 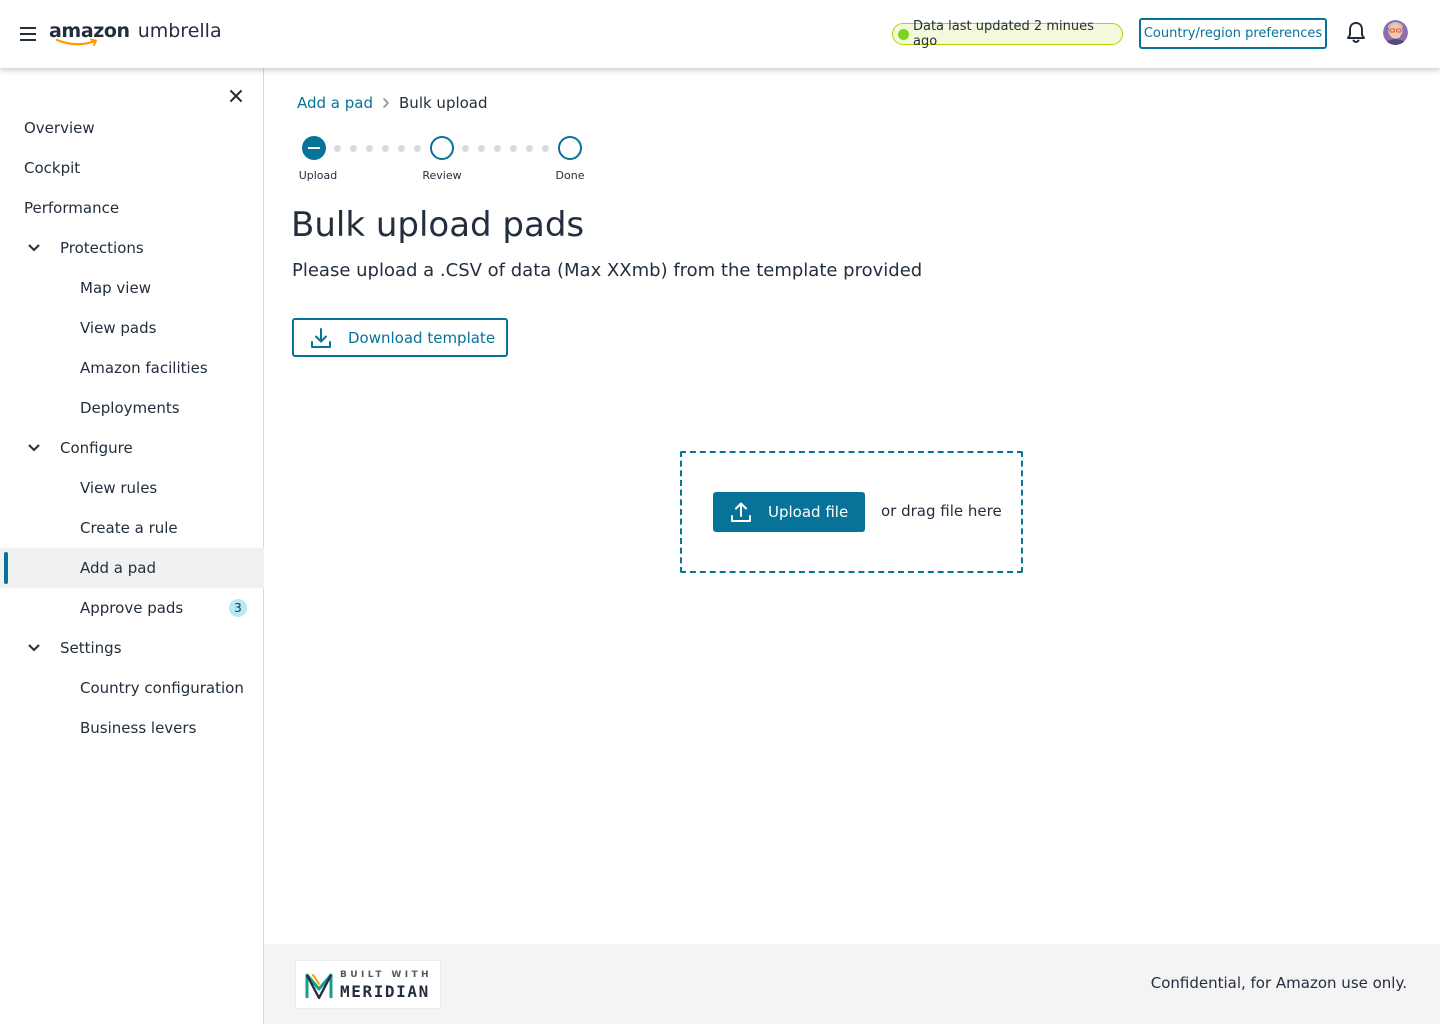 I want to click on sidebar-item-map-view: Map view, so click(x=132, y=288).